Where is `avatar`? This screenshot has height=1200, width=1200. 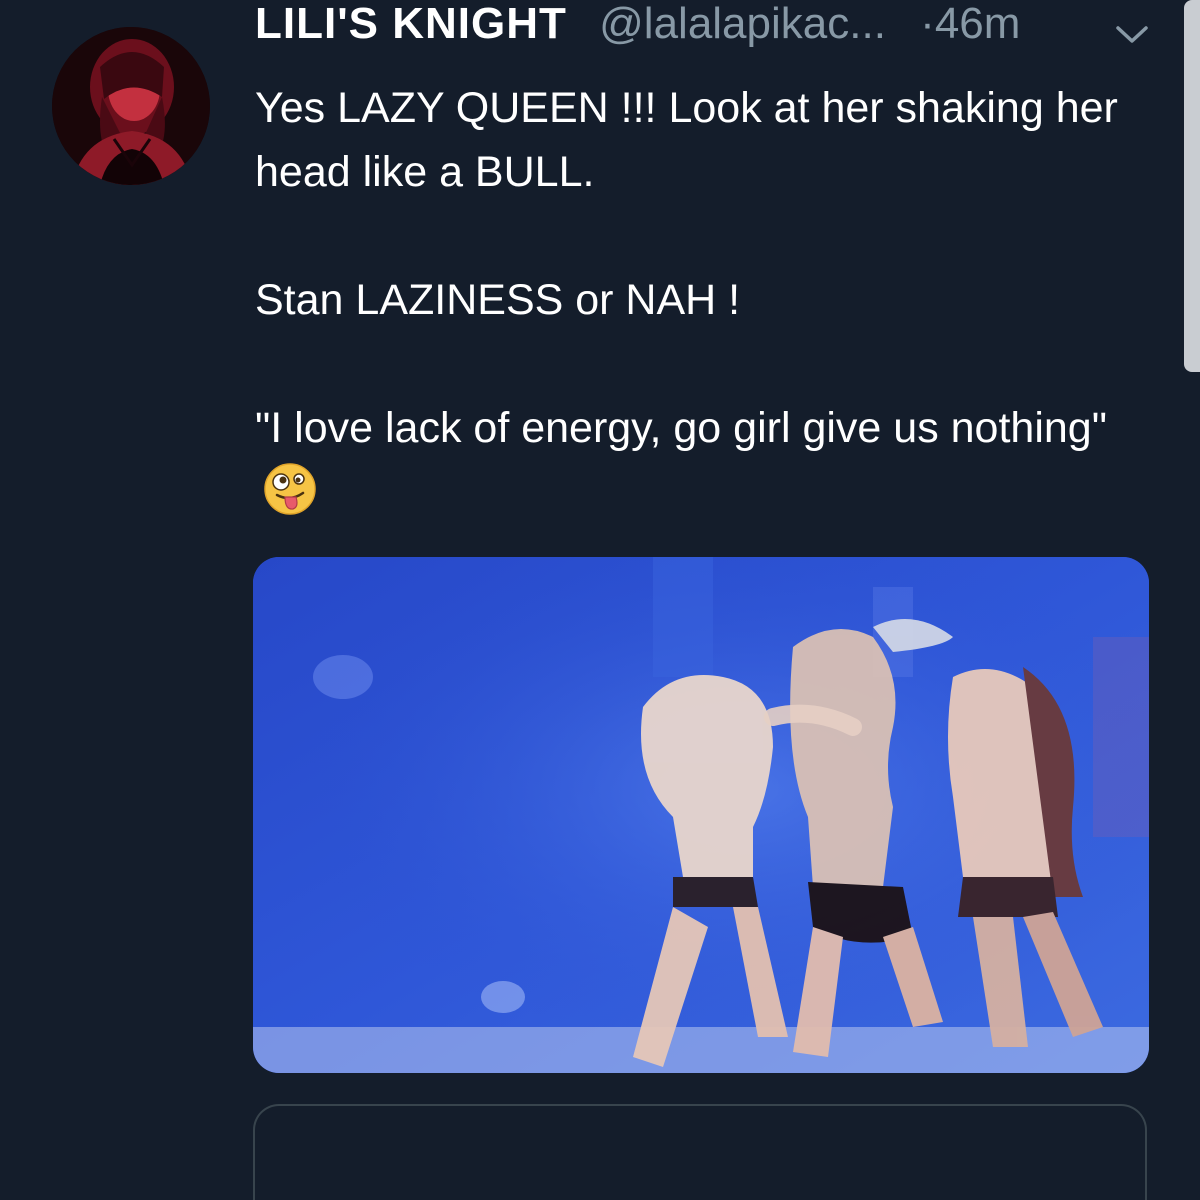 avatar is located at coordinates (131, 106).